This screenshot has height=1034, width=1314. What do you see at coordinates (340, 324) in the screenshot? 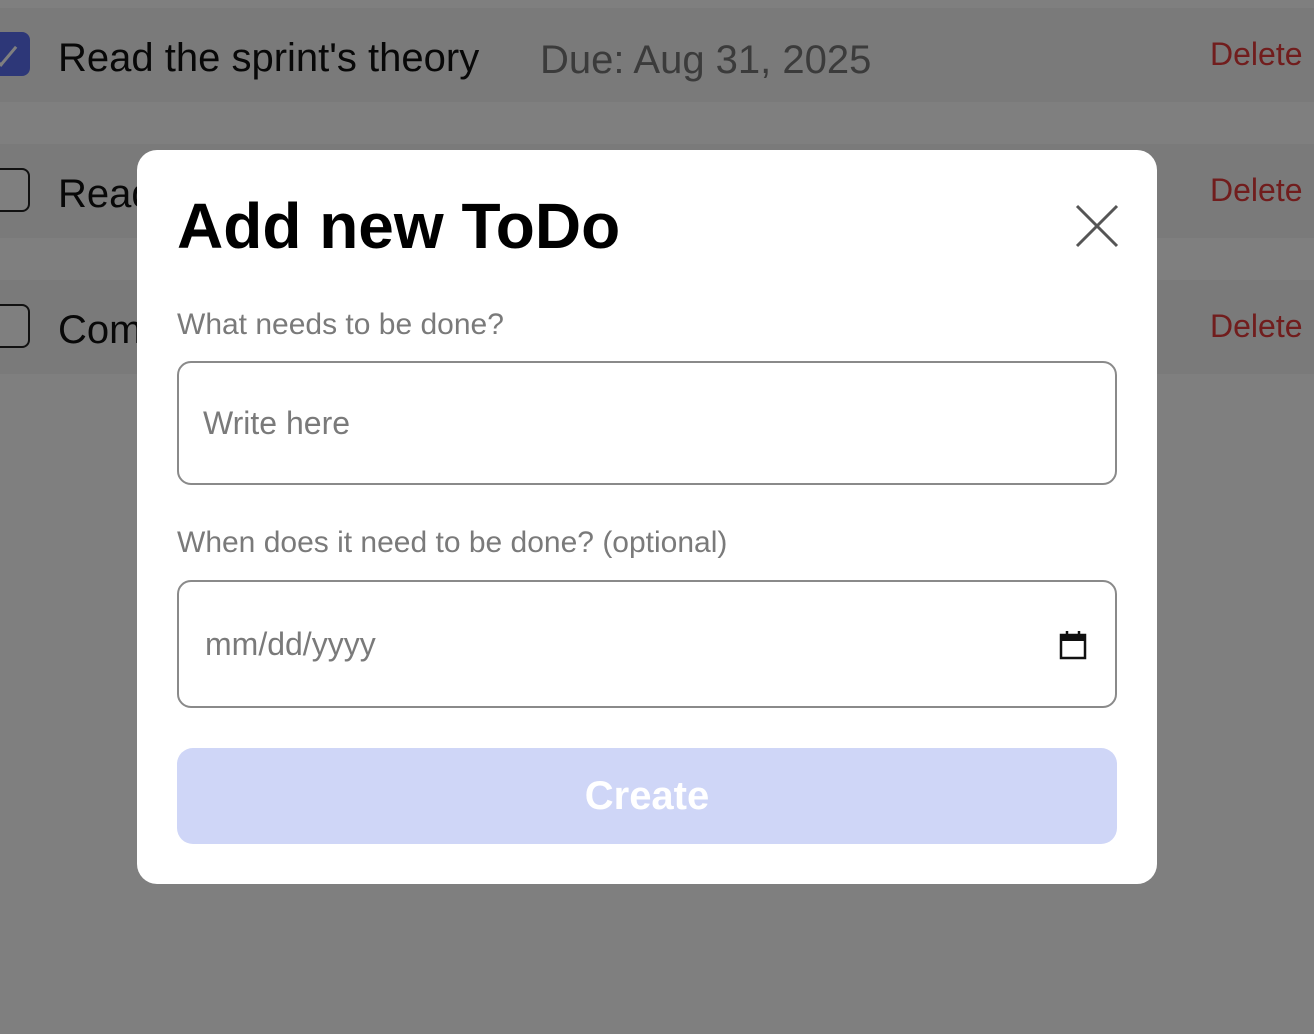
I see `task-label: What needs to be done?` at bounding box center [340, 324].